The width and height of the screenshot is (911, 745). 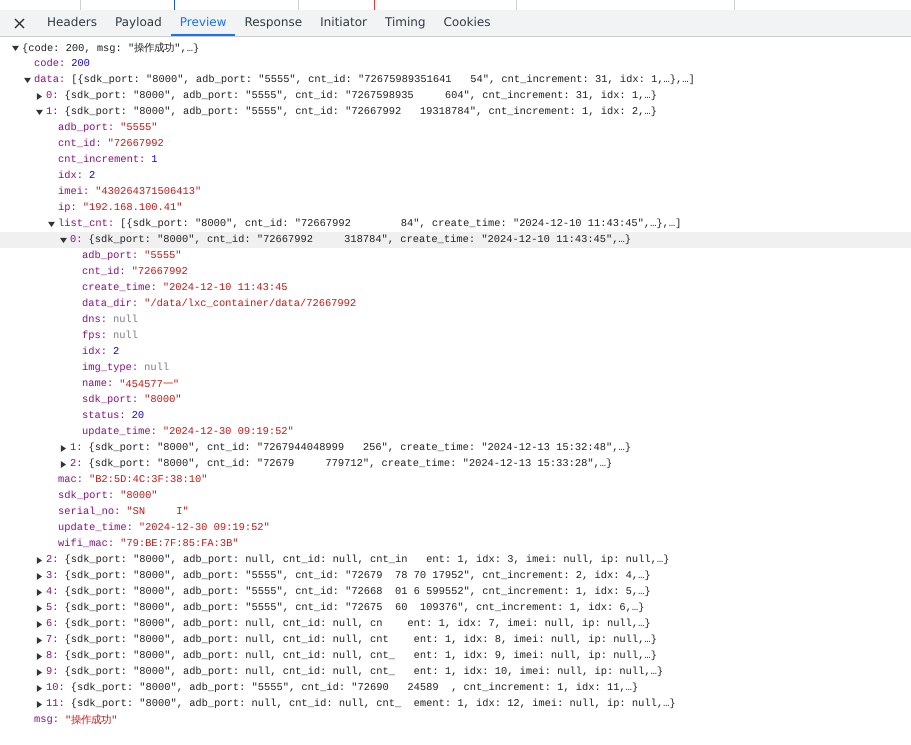 What do you see at coordinates (52, 592) in the screenshot?
I see `property-key: 4:` at bounding box center [52, 592].